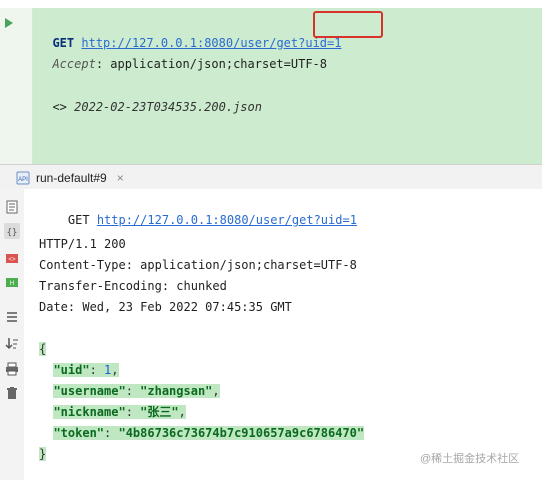 Image resolution: width=542 pixels, height=480 pixels. Describe the element at coordinates (176, 391) in the screenshot. I see `json-value: "zhangsan"` at that location.